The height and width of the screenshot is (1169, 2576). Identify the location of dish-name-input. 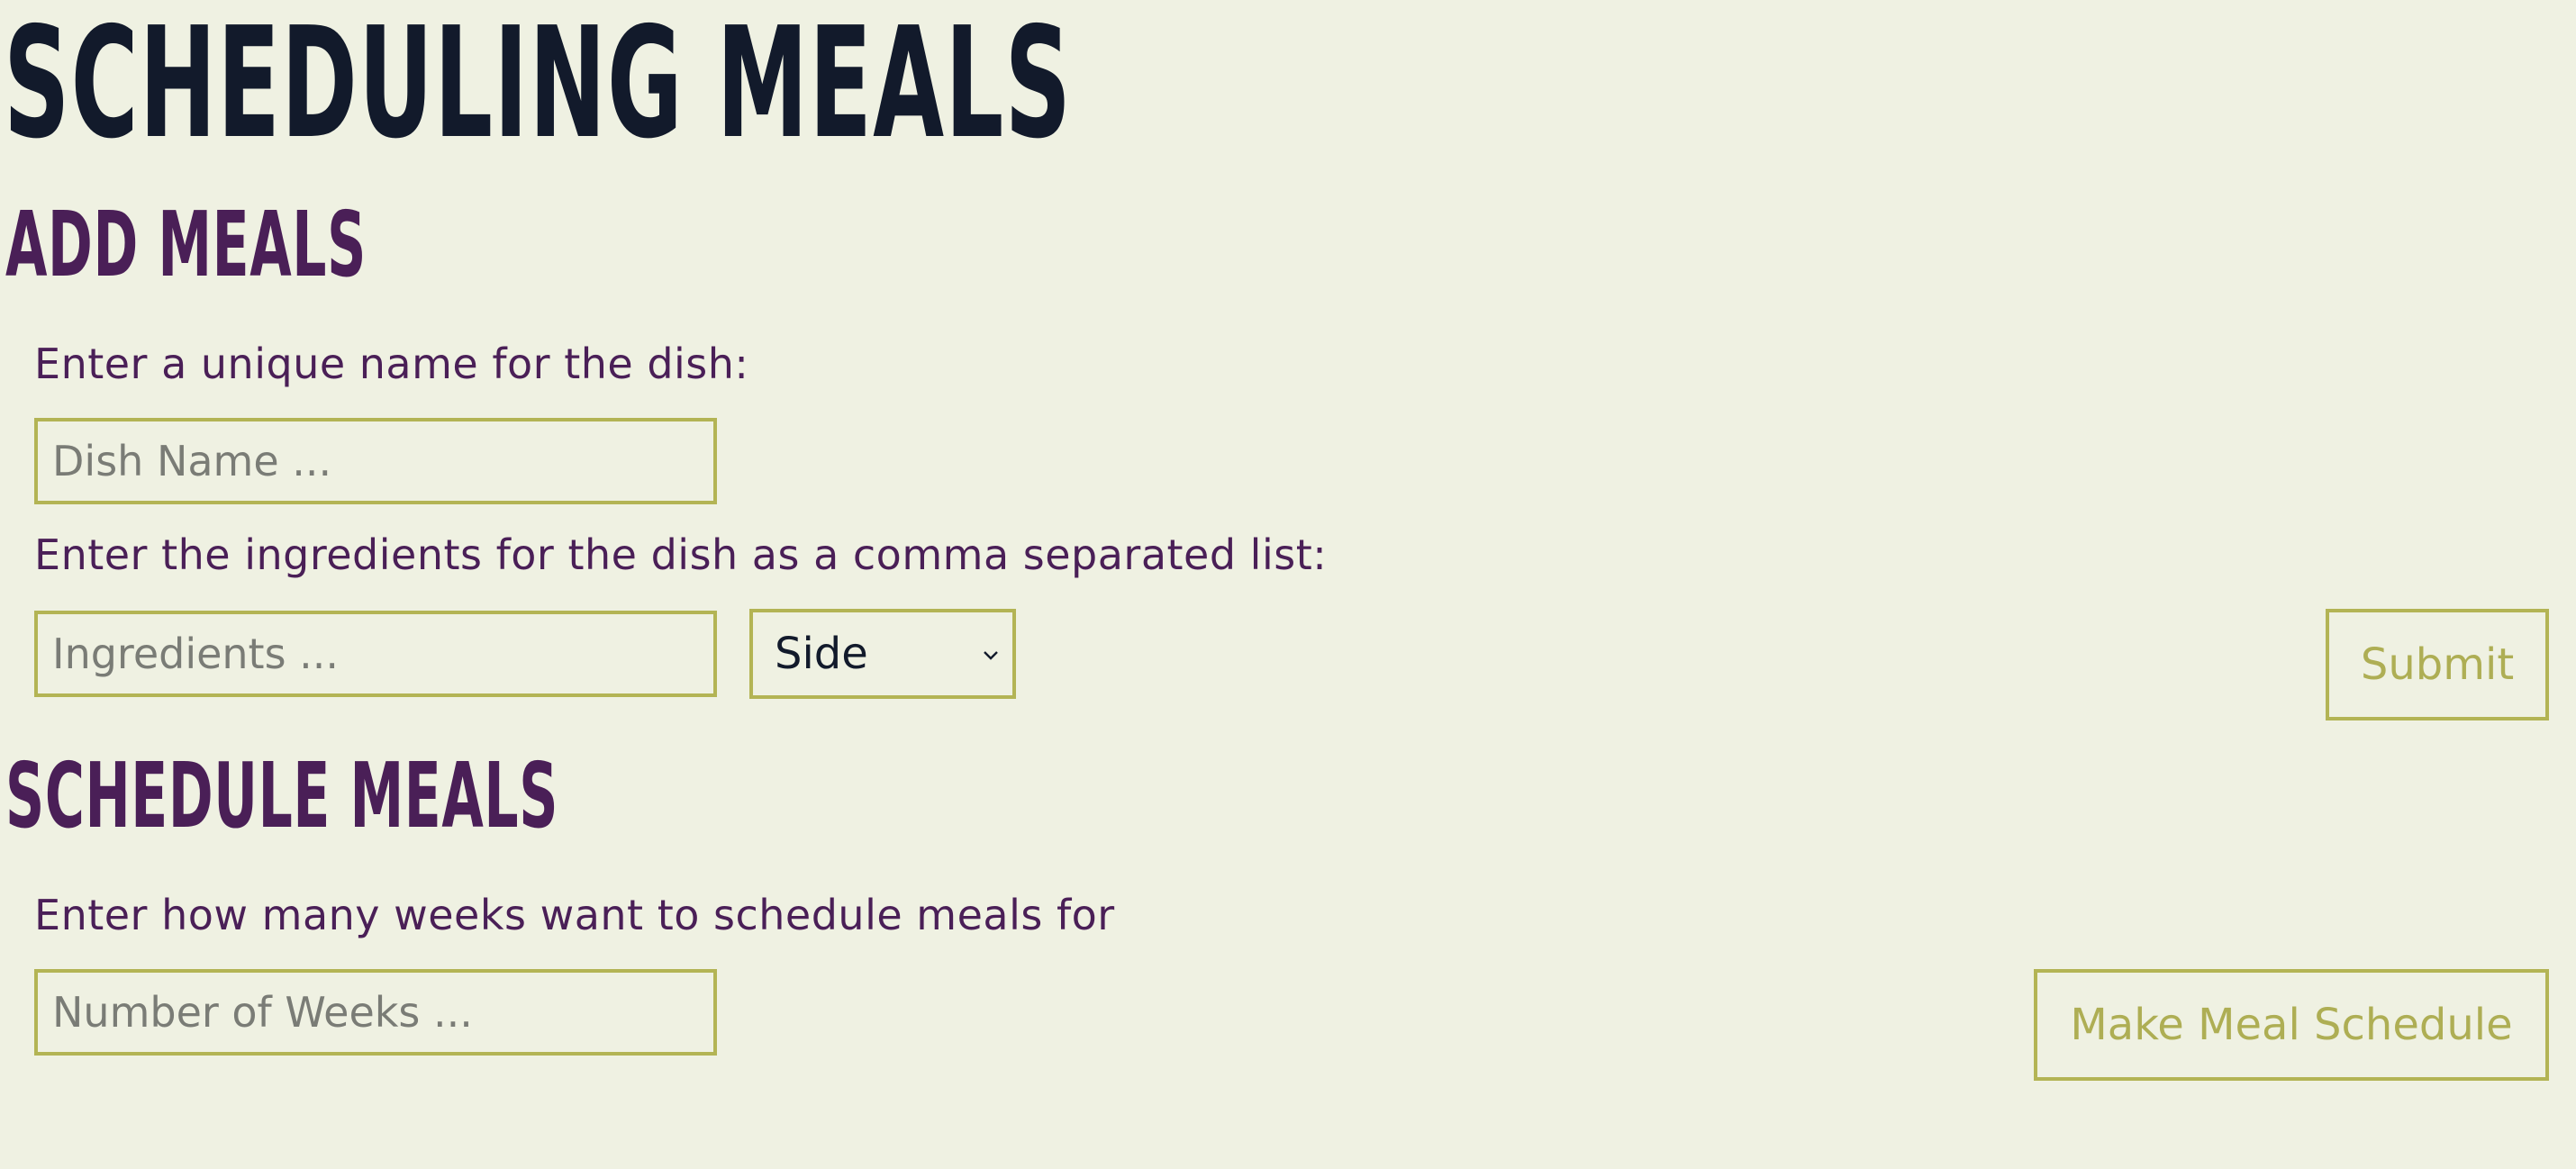
(375, 461).